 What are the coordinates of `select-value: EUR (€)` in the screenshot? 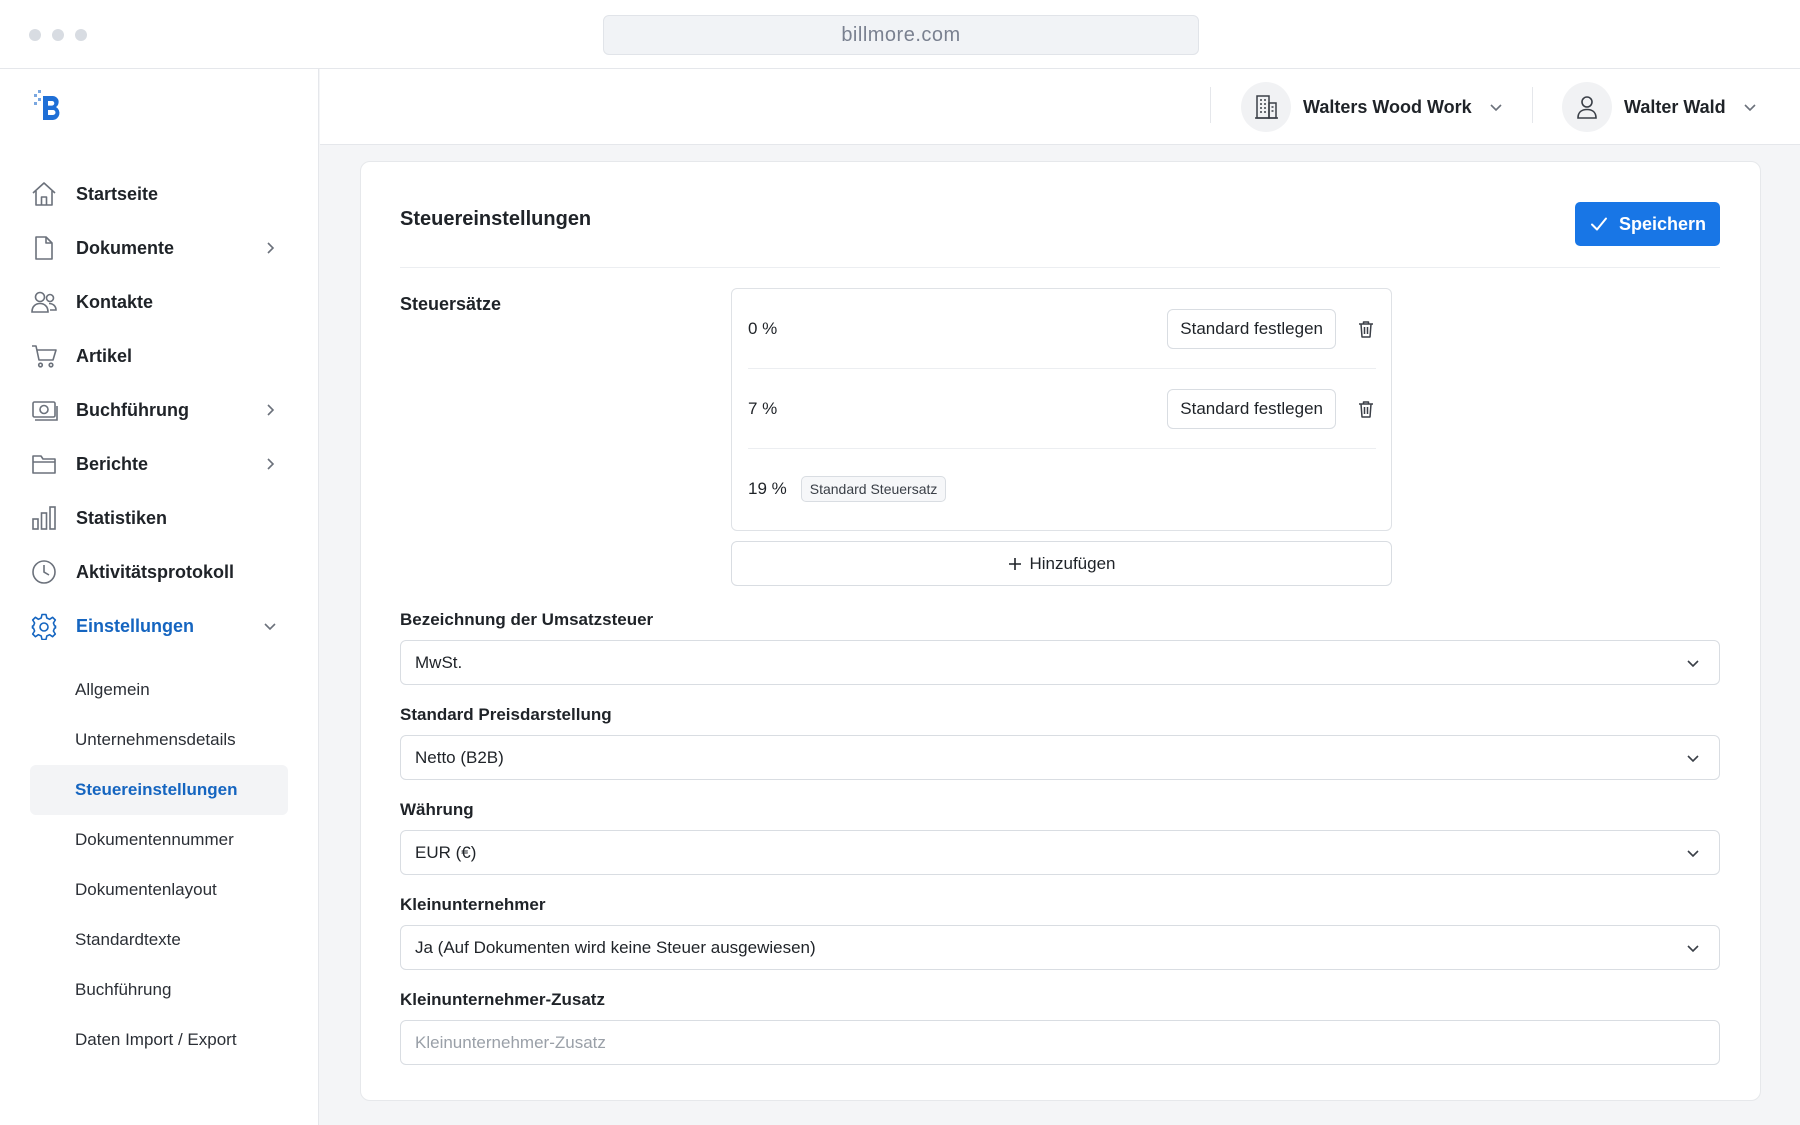 It's located at (446, 852).